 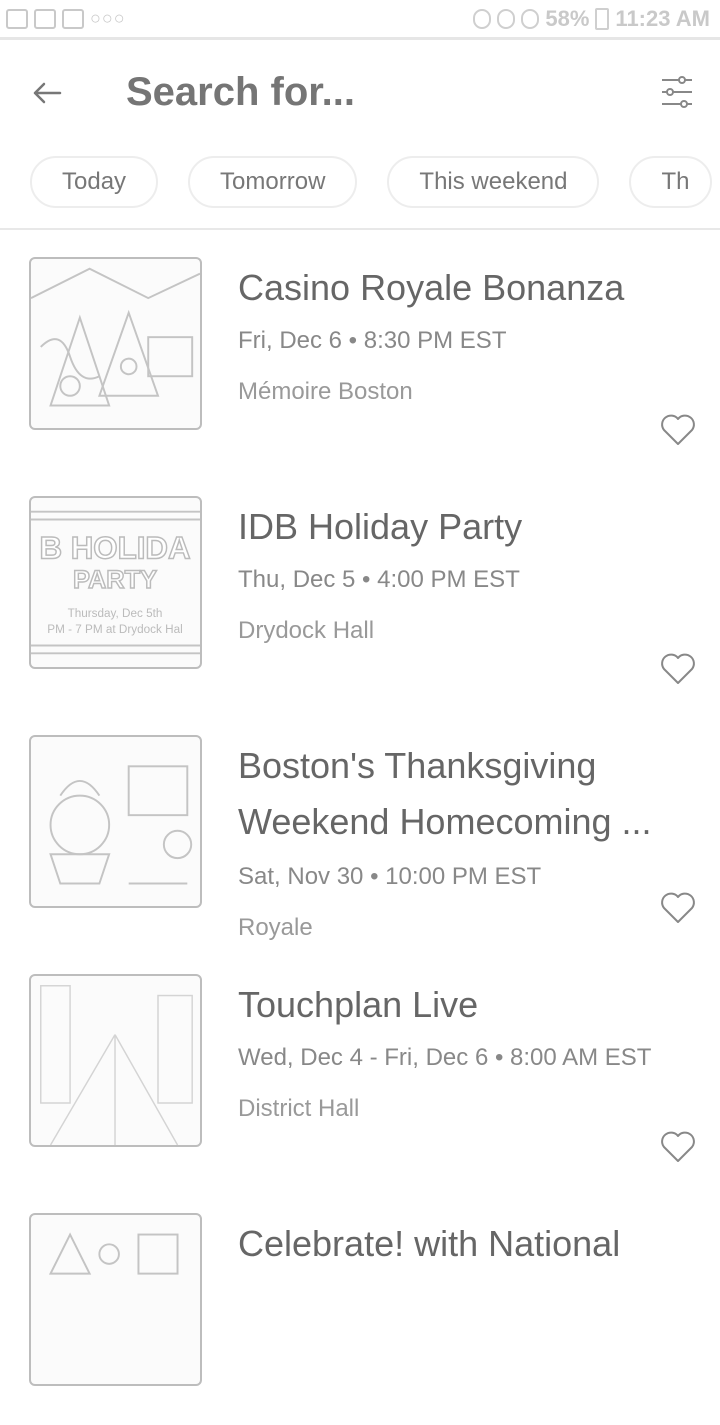 What do you see at coordinates (114, 629) in the screenshot?
I see `poster-line-4: PM - 7 PM at Drydock Hal` at bounding box center [114, 629].